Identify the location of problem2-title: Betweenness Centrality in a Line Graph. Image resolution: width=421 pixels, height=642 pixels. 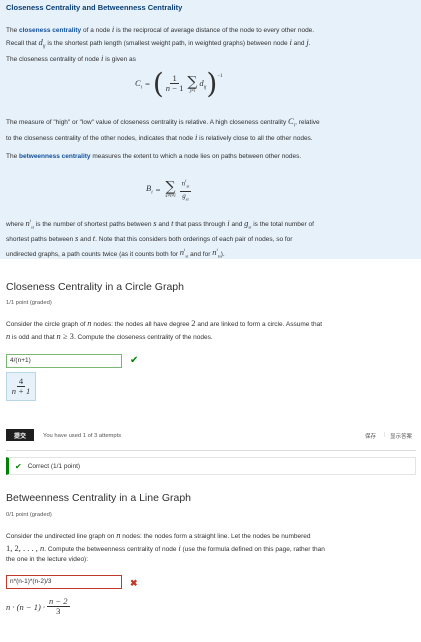
(99, 498).